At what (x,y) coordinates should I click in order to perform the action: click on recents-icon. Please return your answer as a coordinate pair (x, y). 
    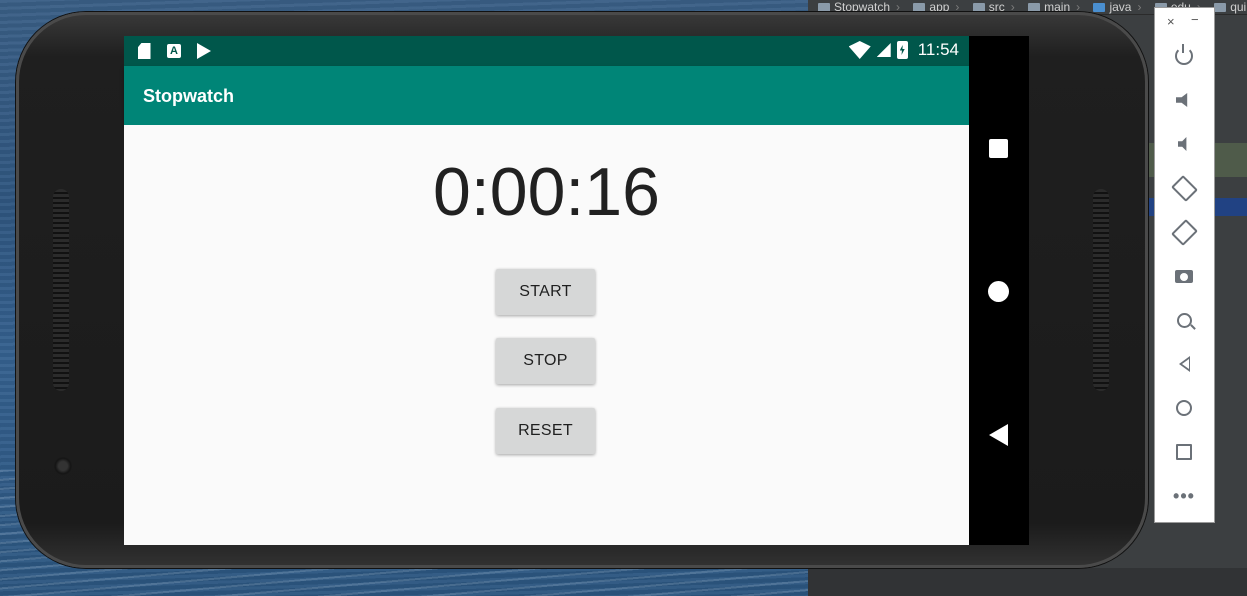
    Looking at the image, I should click on (998, 148).